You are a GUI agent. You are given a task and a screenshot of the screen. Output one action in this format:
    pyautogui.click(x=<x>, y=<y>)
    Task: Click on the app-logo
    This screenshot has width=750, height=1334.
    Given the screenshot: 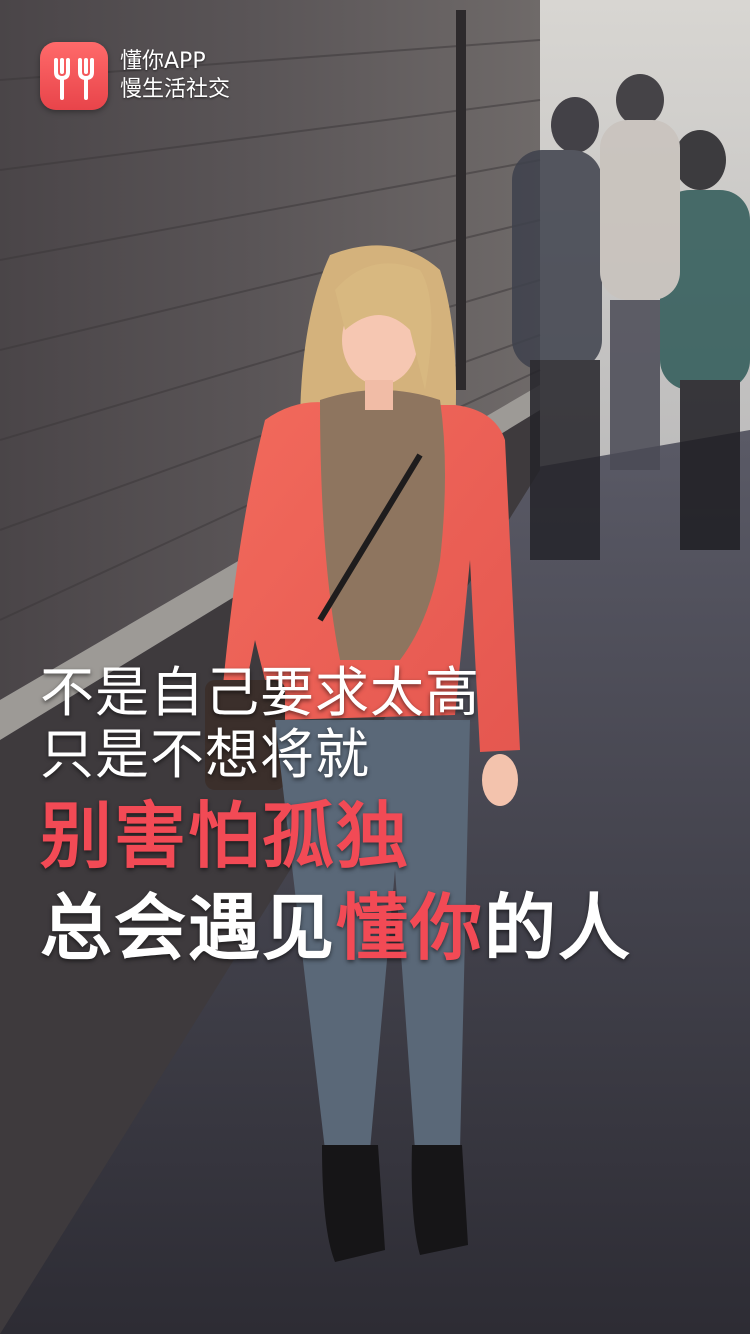 What is the action you would take?
    pyautogui.click(x=74, y=76)
    